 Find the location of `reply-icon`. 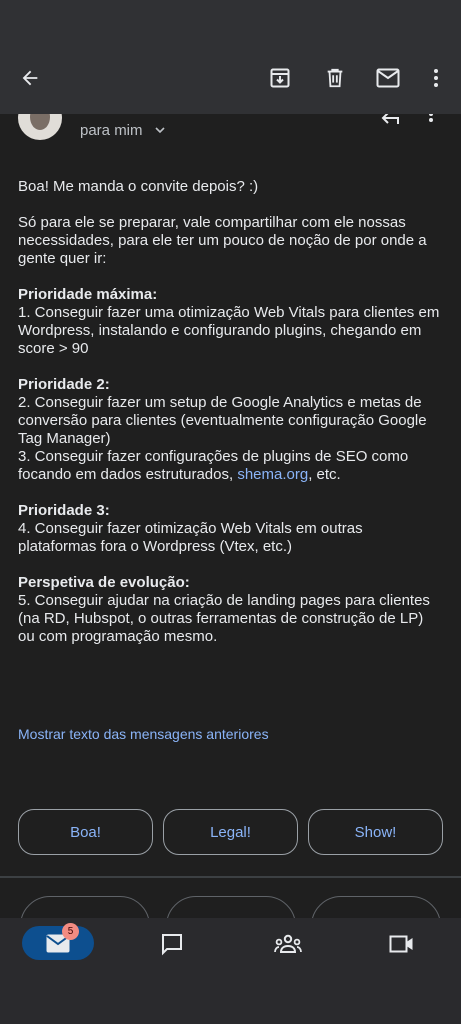

reply-icon is located at coordinates (390, 121).